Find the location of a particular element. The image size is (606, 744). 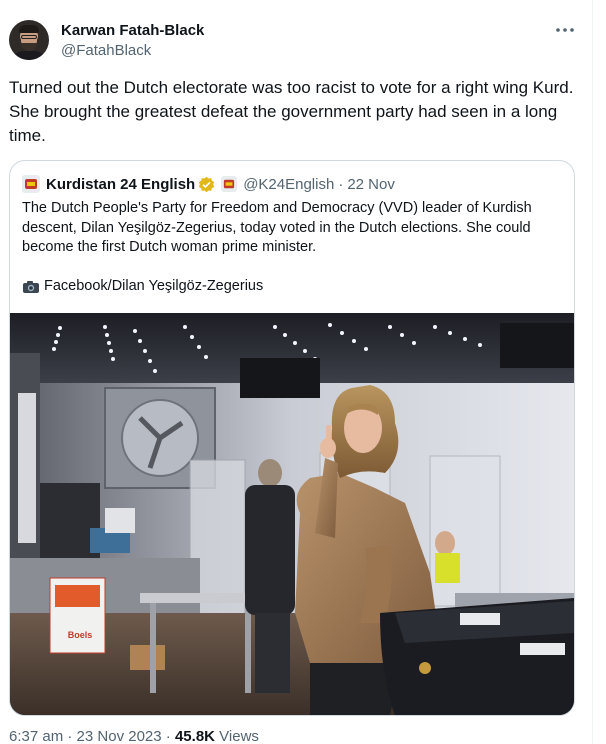

tweet-meta: 6:37 am · 23 Nov 2023 · 45.8K Views is located at coordinates (134, 736).